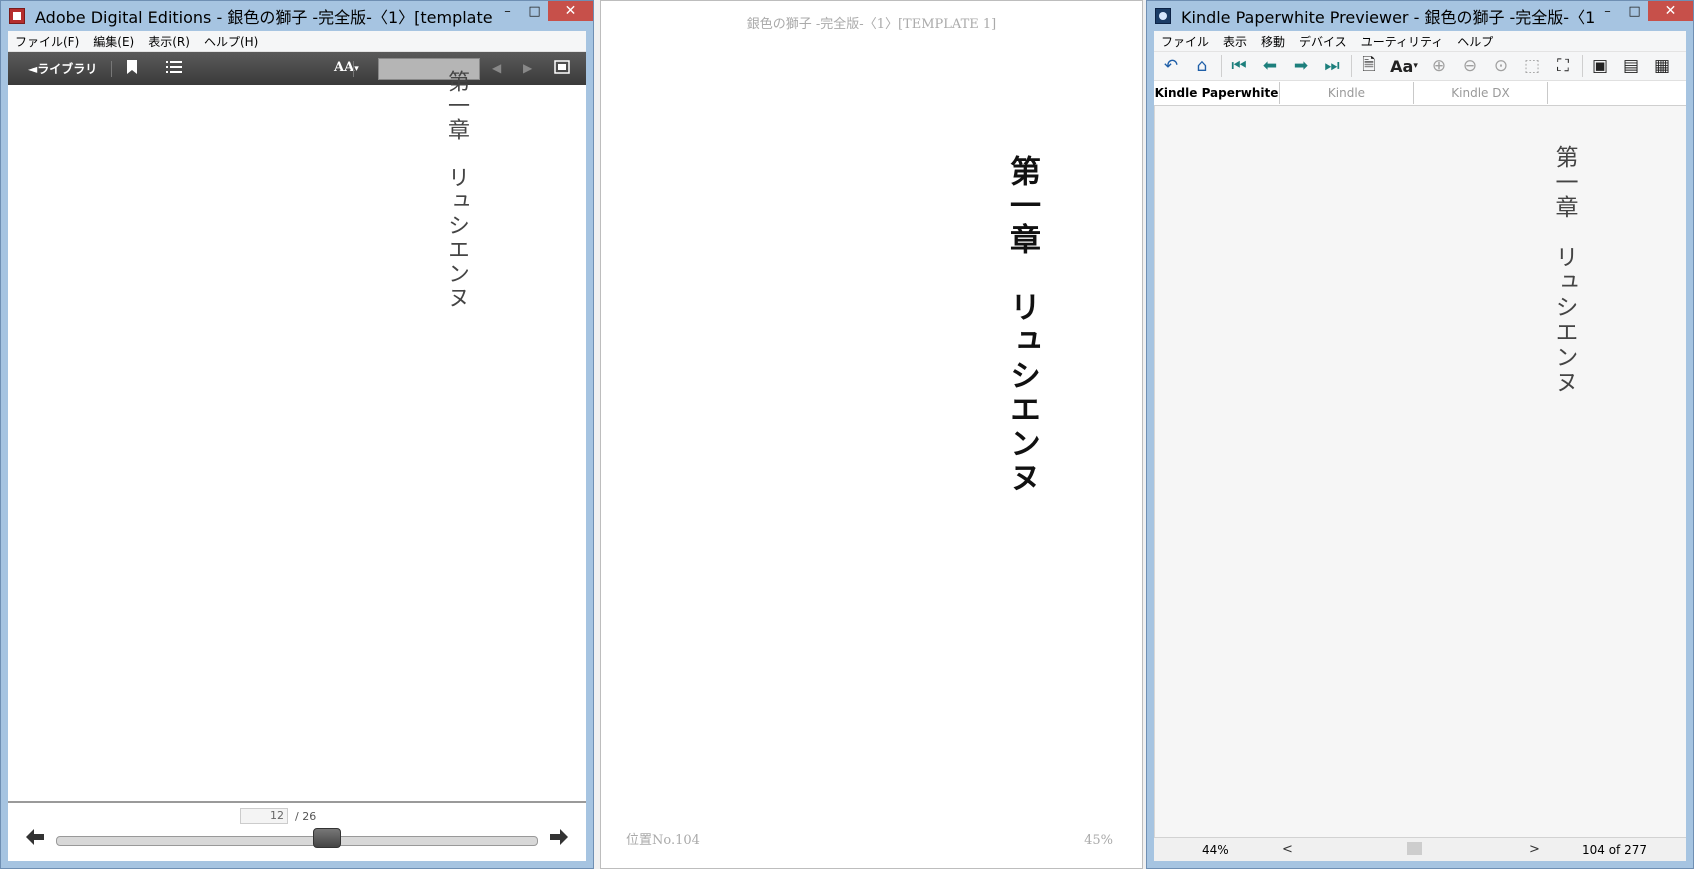  I want to click on kindle-app-icon, so click(1163, 16).